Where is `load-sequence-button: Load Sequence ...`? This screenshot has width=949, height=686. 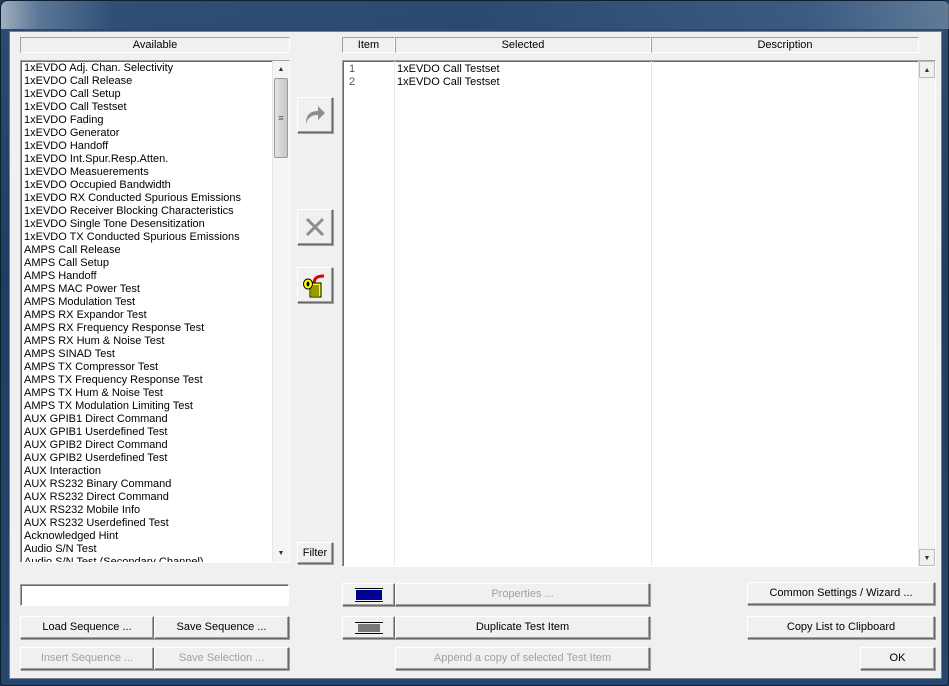
load-sequence-button: Load Sequence ... is located at coordinates (87, 627).